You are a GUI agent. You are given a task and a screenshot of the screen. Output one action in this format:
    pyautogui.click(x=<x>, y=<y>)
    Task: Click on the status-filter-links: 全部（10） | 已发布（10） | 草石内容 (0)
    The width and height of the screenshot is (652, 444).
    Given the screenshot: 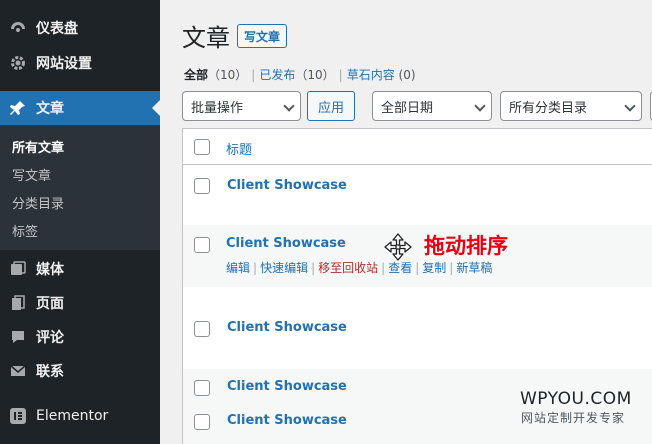 What is the action you would take?
    pyautogui.click(x=300, y=74)
    